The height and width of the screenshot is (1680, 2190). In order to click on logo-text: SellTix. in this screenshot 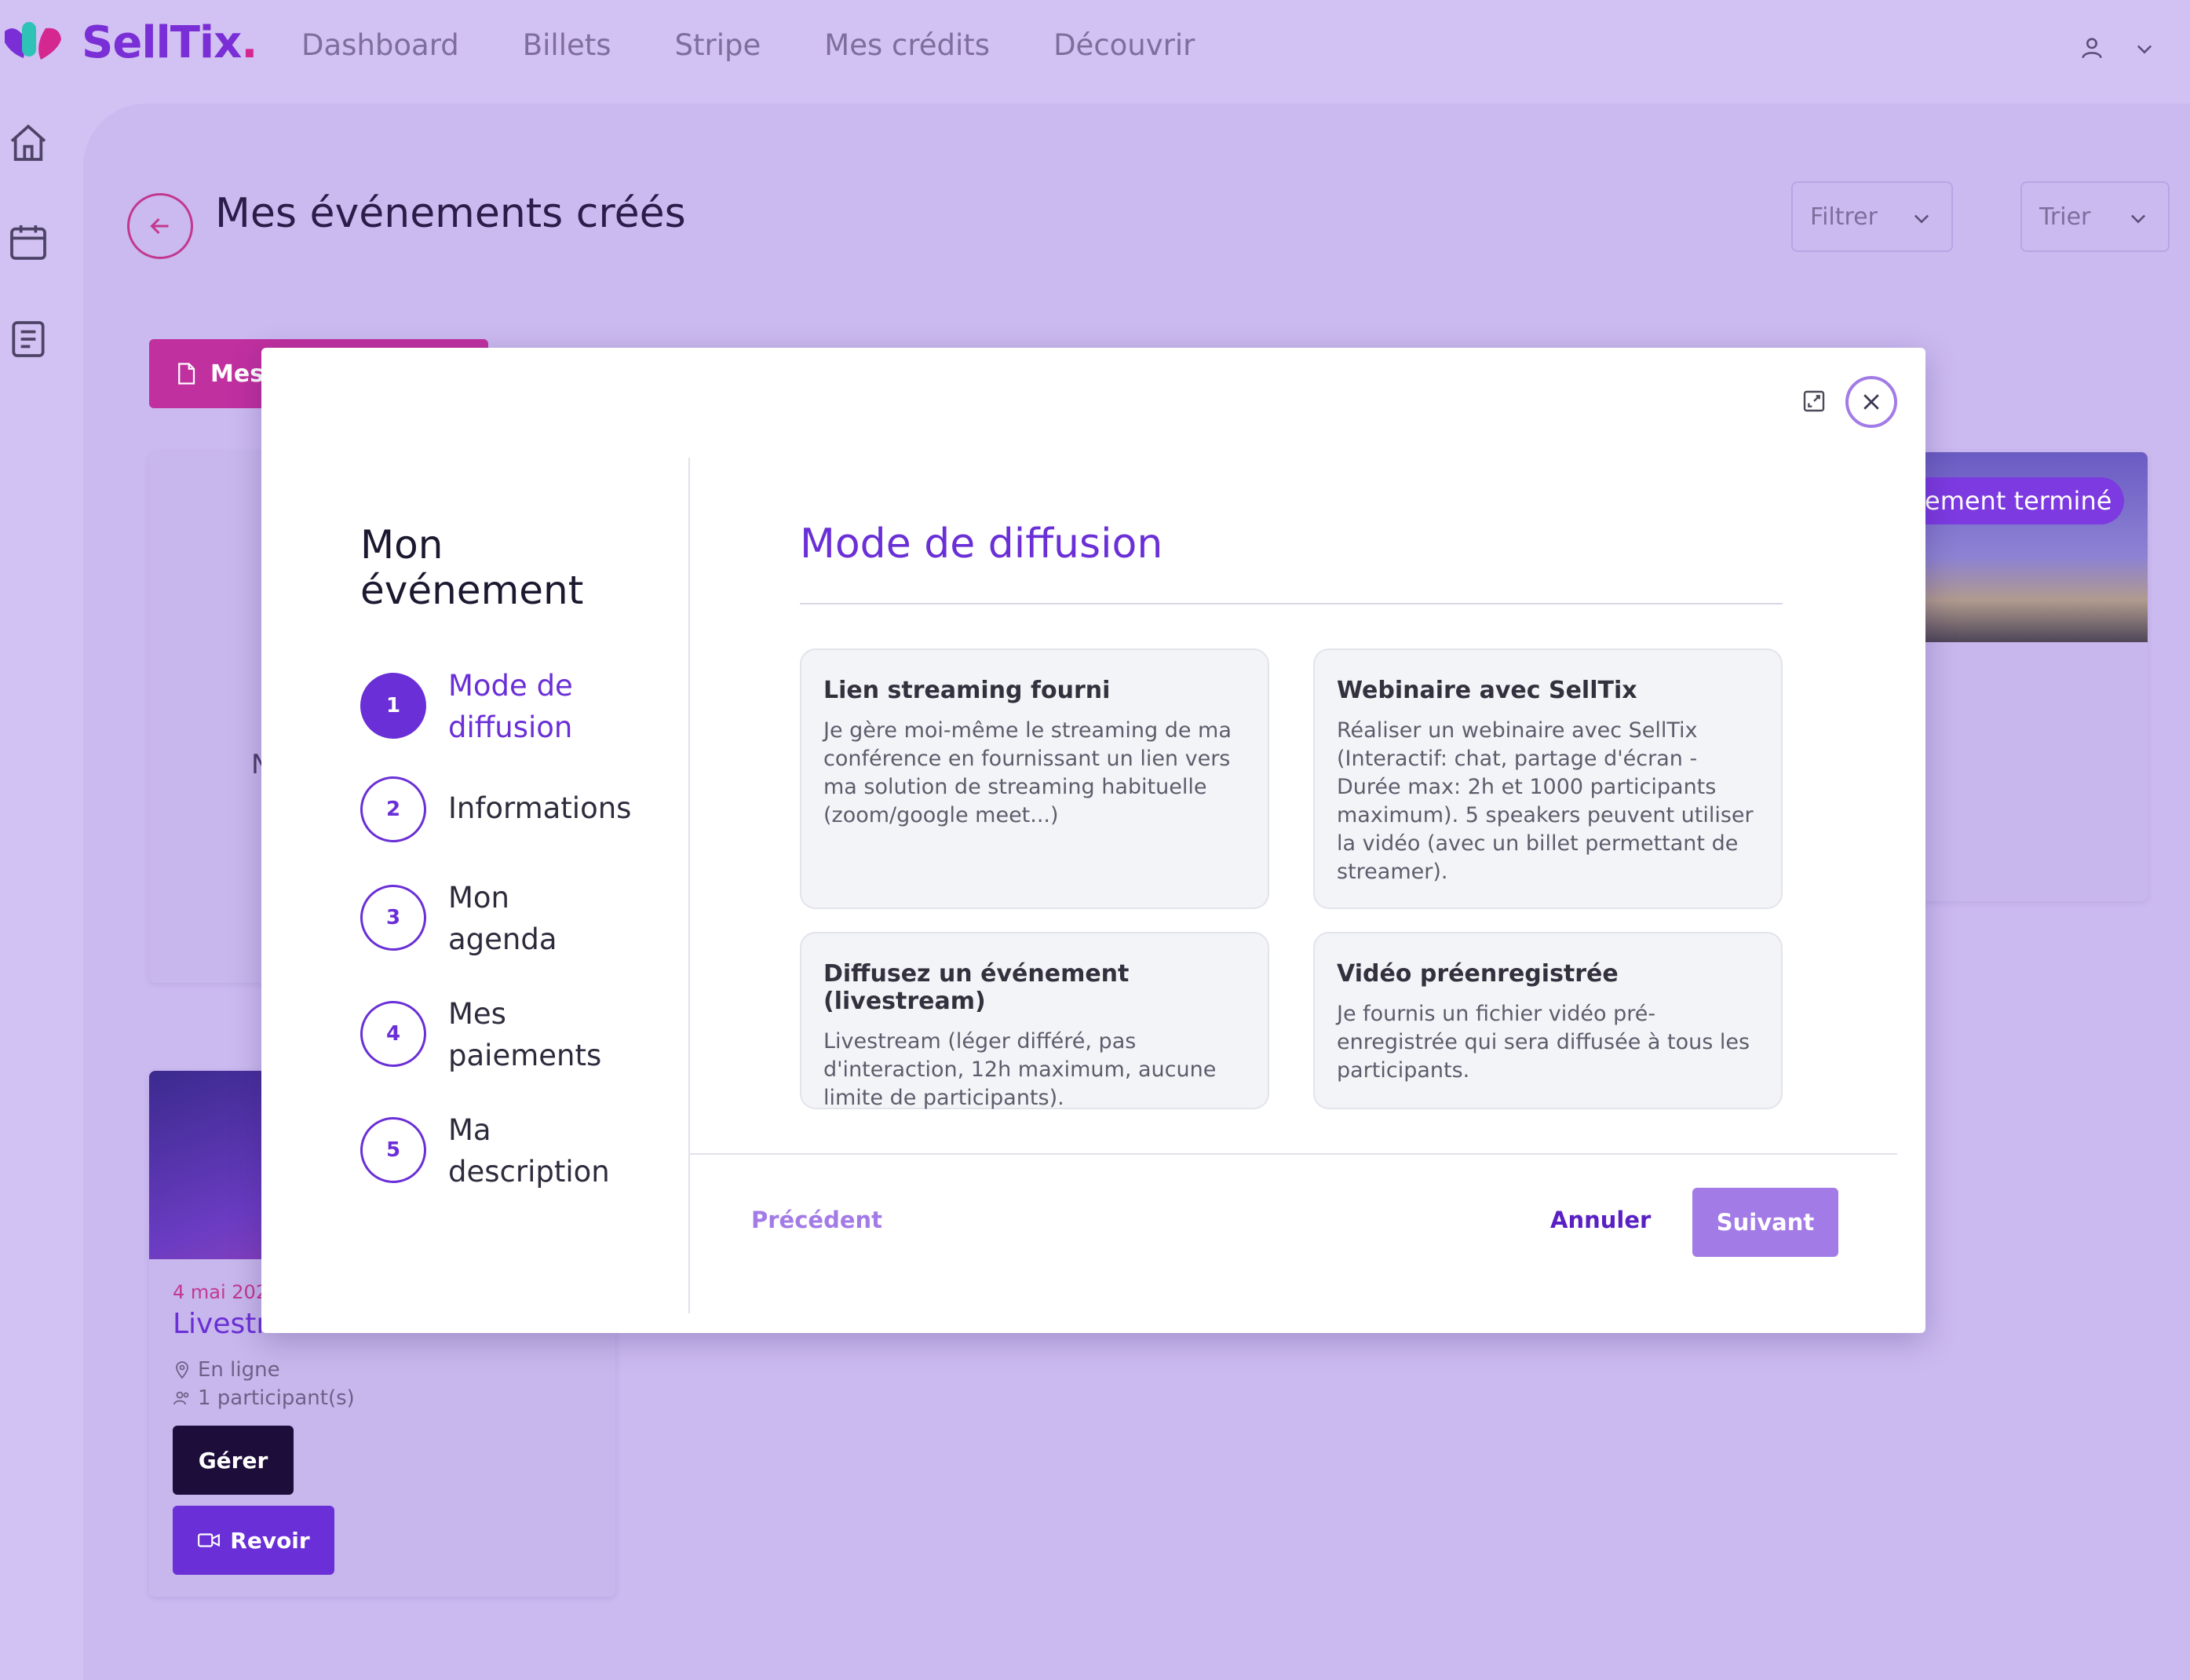, I will do `click(170, 42)`.